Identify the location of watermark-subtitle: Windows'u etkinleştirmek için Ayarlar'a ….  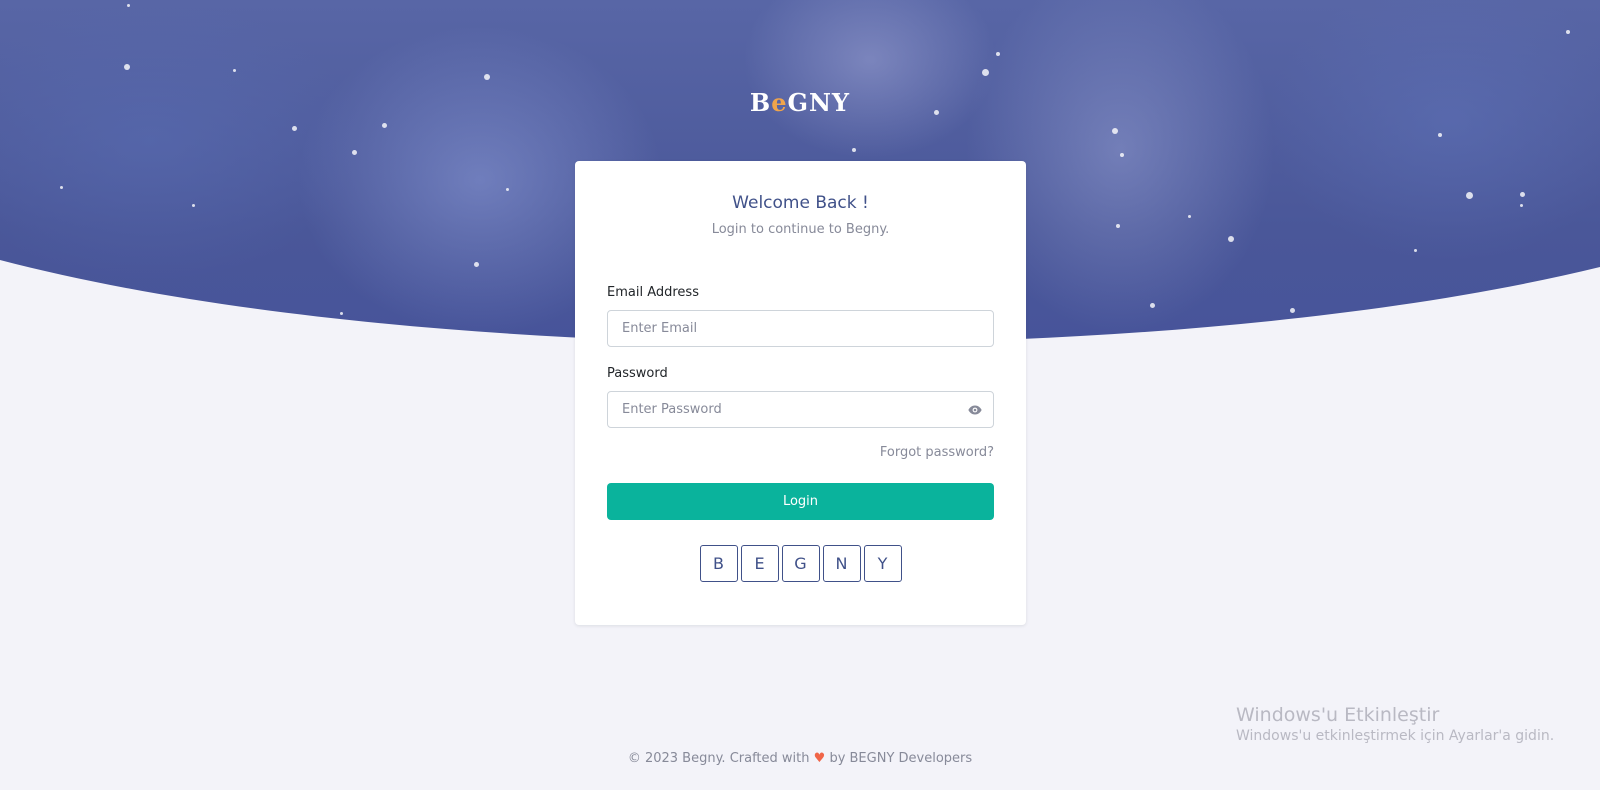
(1395, 736).